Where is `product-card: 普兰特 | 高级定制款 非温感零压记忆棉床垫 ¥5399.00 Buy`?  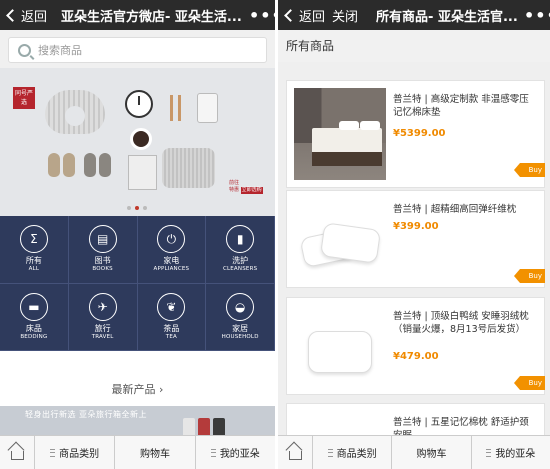 product-card: 普兰特 | 高级定制款 非温感零压记忆棉床垫 ¥5399.00 Buy is located at coordinates (415, 134).